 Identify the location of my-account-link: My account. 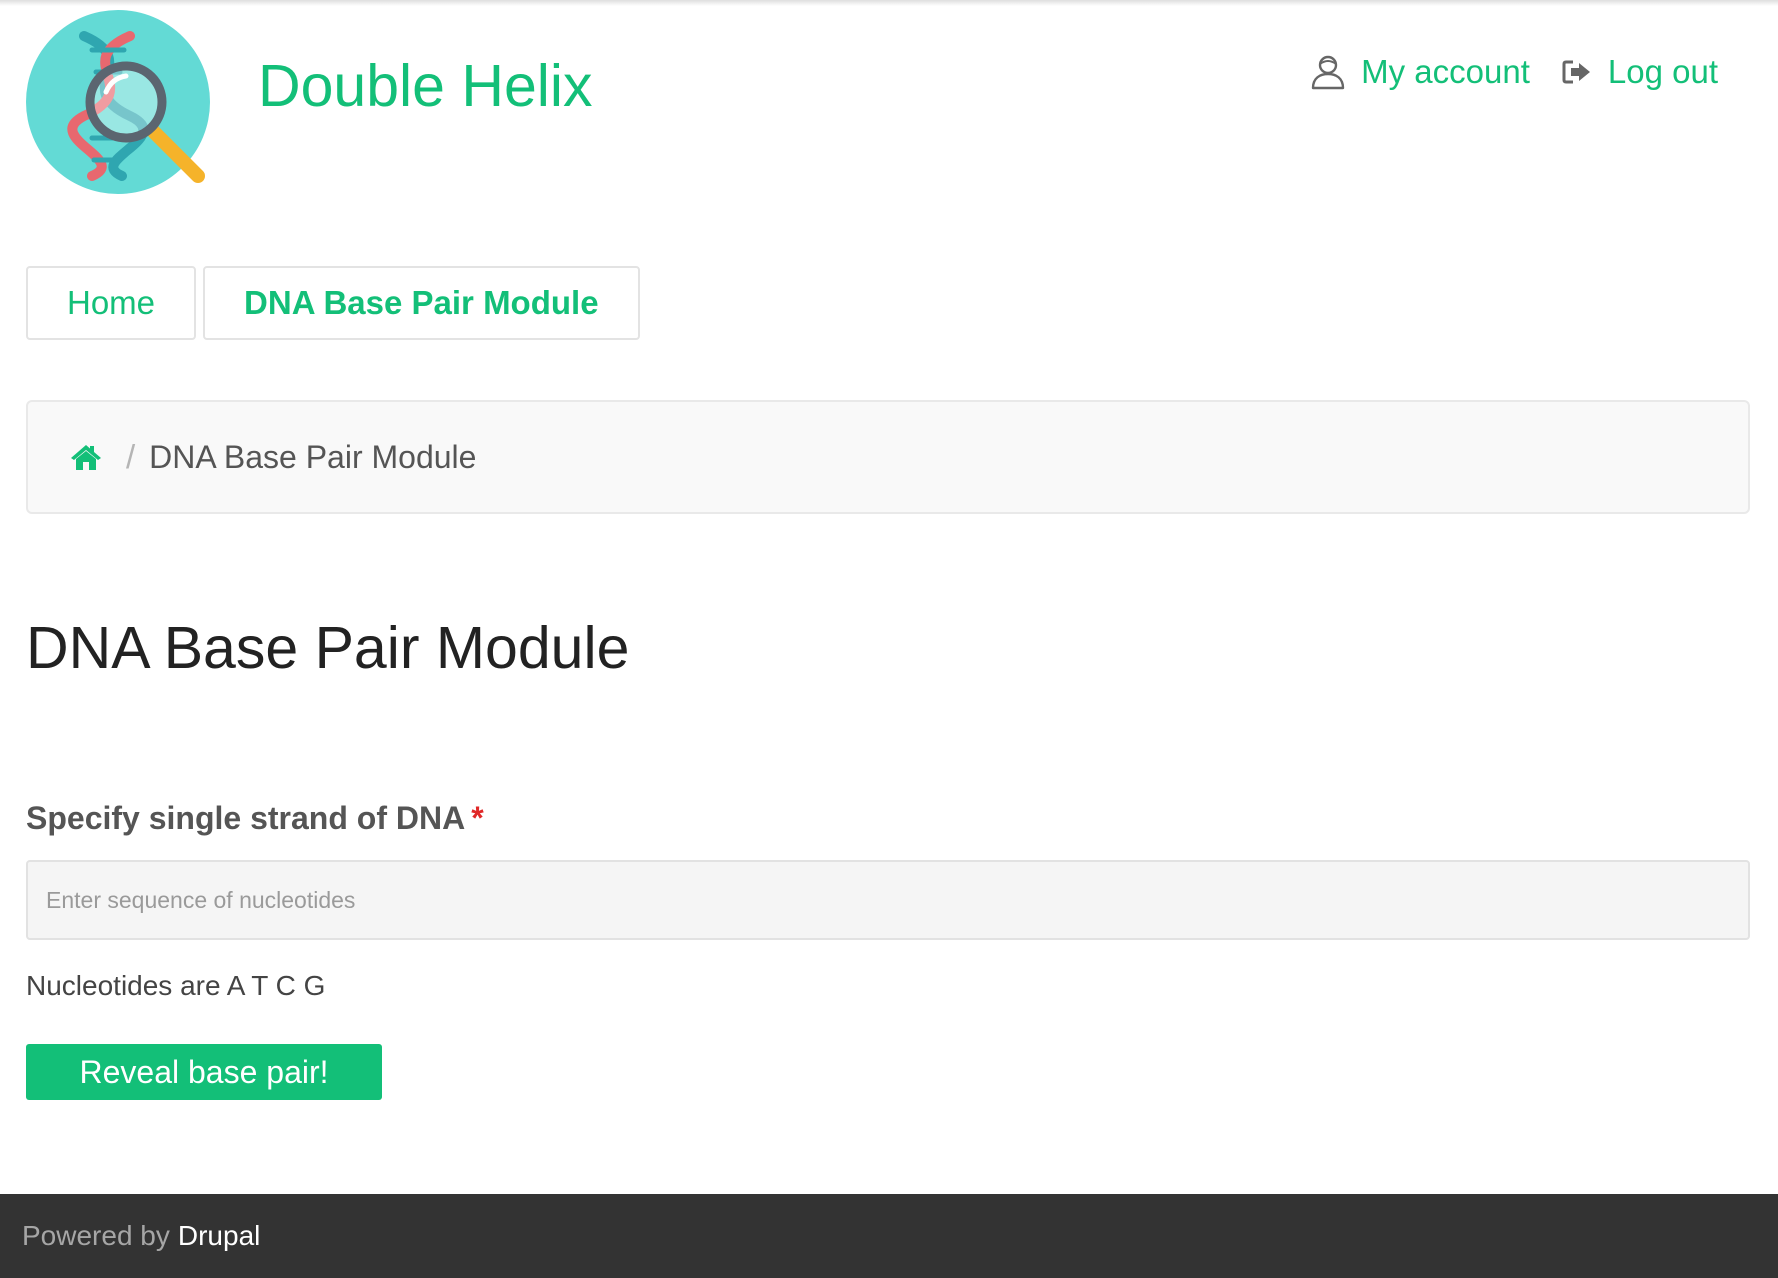
(1420, 72).